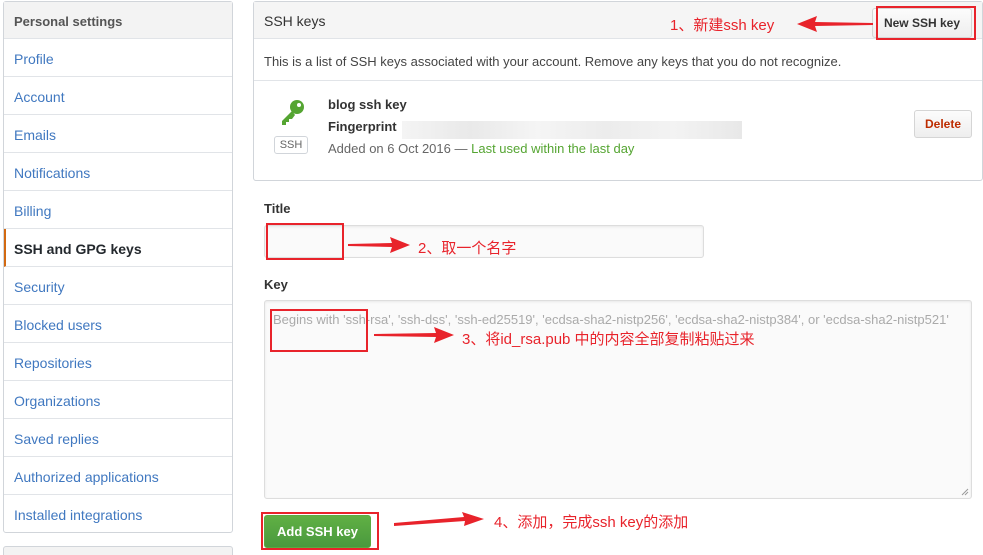 The image size is (983, 555). I want to click on sidebar-item-billing: Billing, so click(118, 210).